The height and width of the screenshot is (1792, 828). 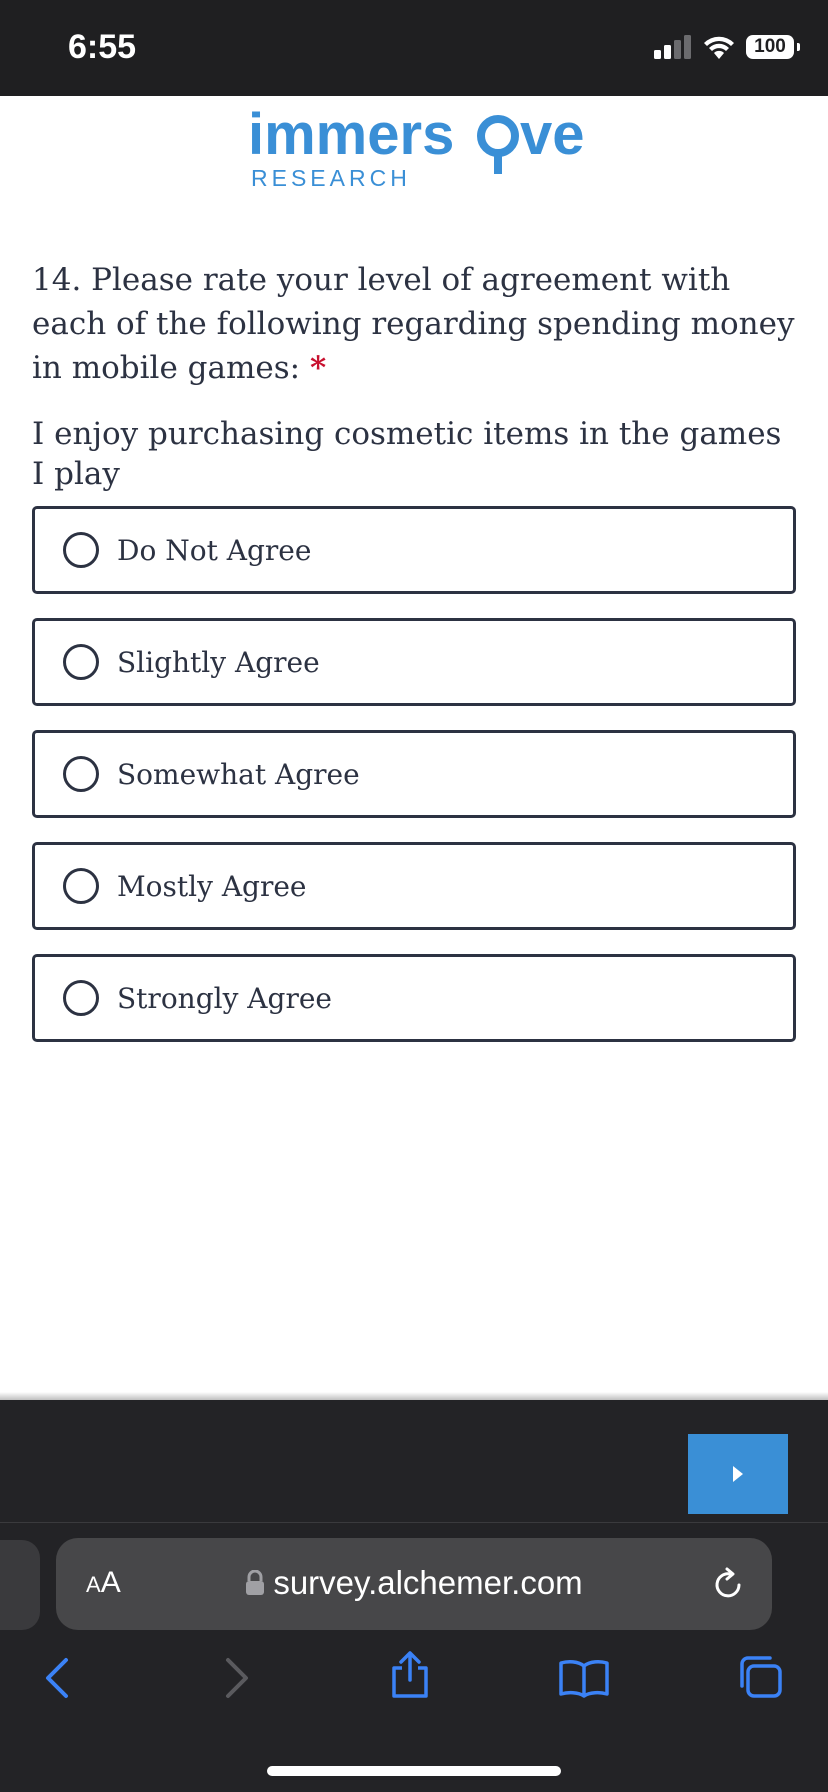 I want to click on option-strongly-agree: Strongly Agree, so click(x=414, y=998).